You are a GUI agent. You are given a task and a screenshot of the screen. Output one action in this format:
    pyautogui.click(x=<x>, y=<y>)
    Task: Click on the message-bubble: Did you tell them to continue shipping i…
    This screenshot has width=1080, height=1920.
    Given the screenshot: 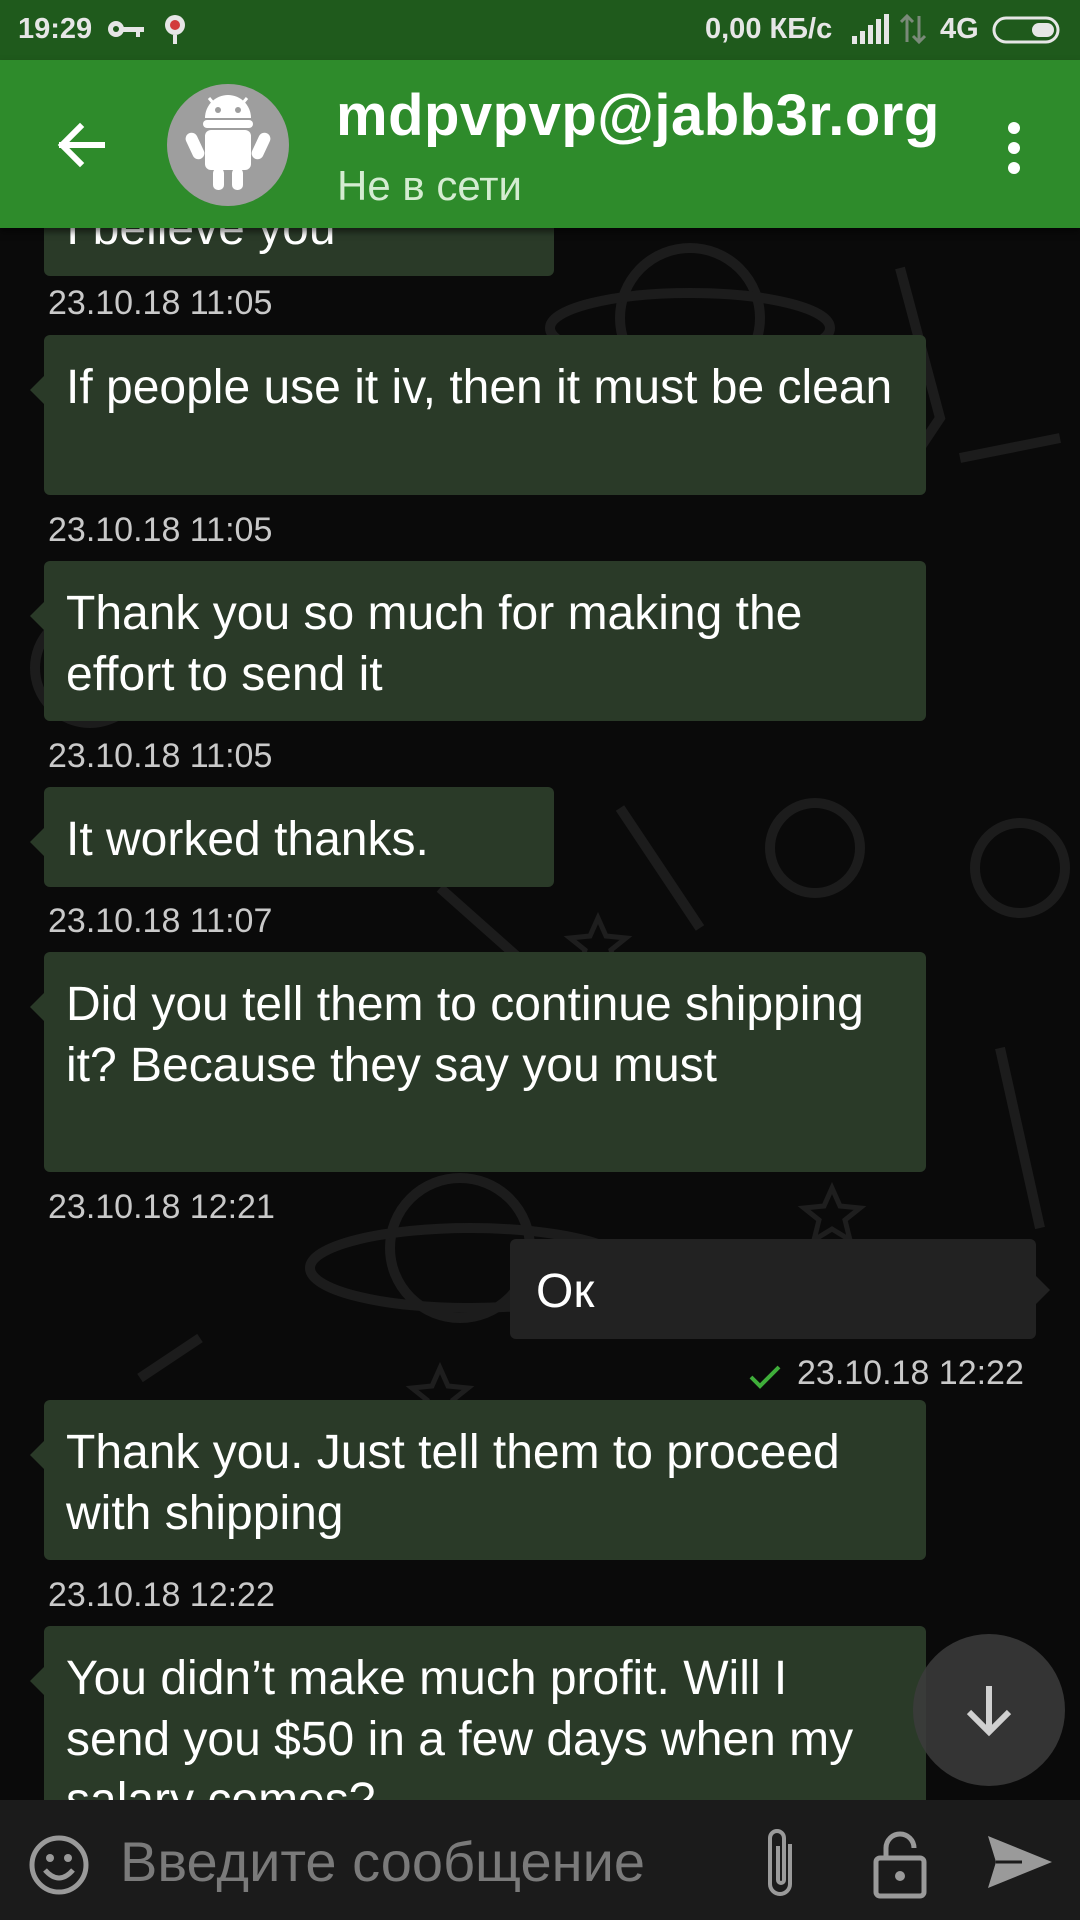 What is the action you would take?
    pyautogui.click(x=485, y=1062)
    